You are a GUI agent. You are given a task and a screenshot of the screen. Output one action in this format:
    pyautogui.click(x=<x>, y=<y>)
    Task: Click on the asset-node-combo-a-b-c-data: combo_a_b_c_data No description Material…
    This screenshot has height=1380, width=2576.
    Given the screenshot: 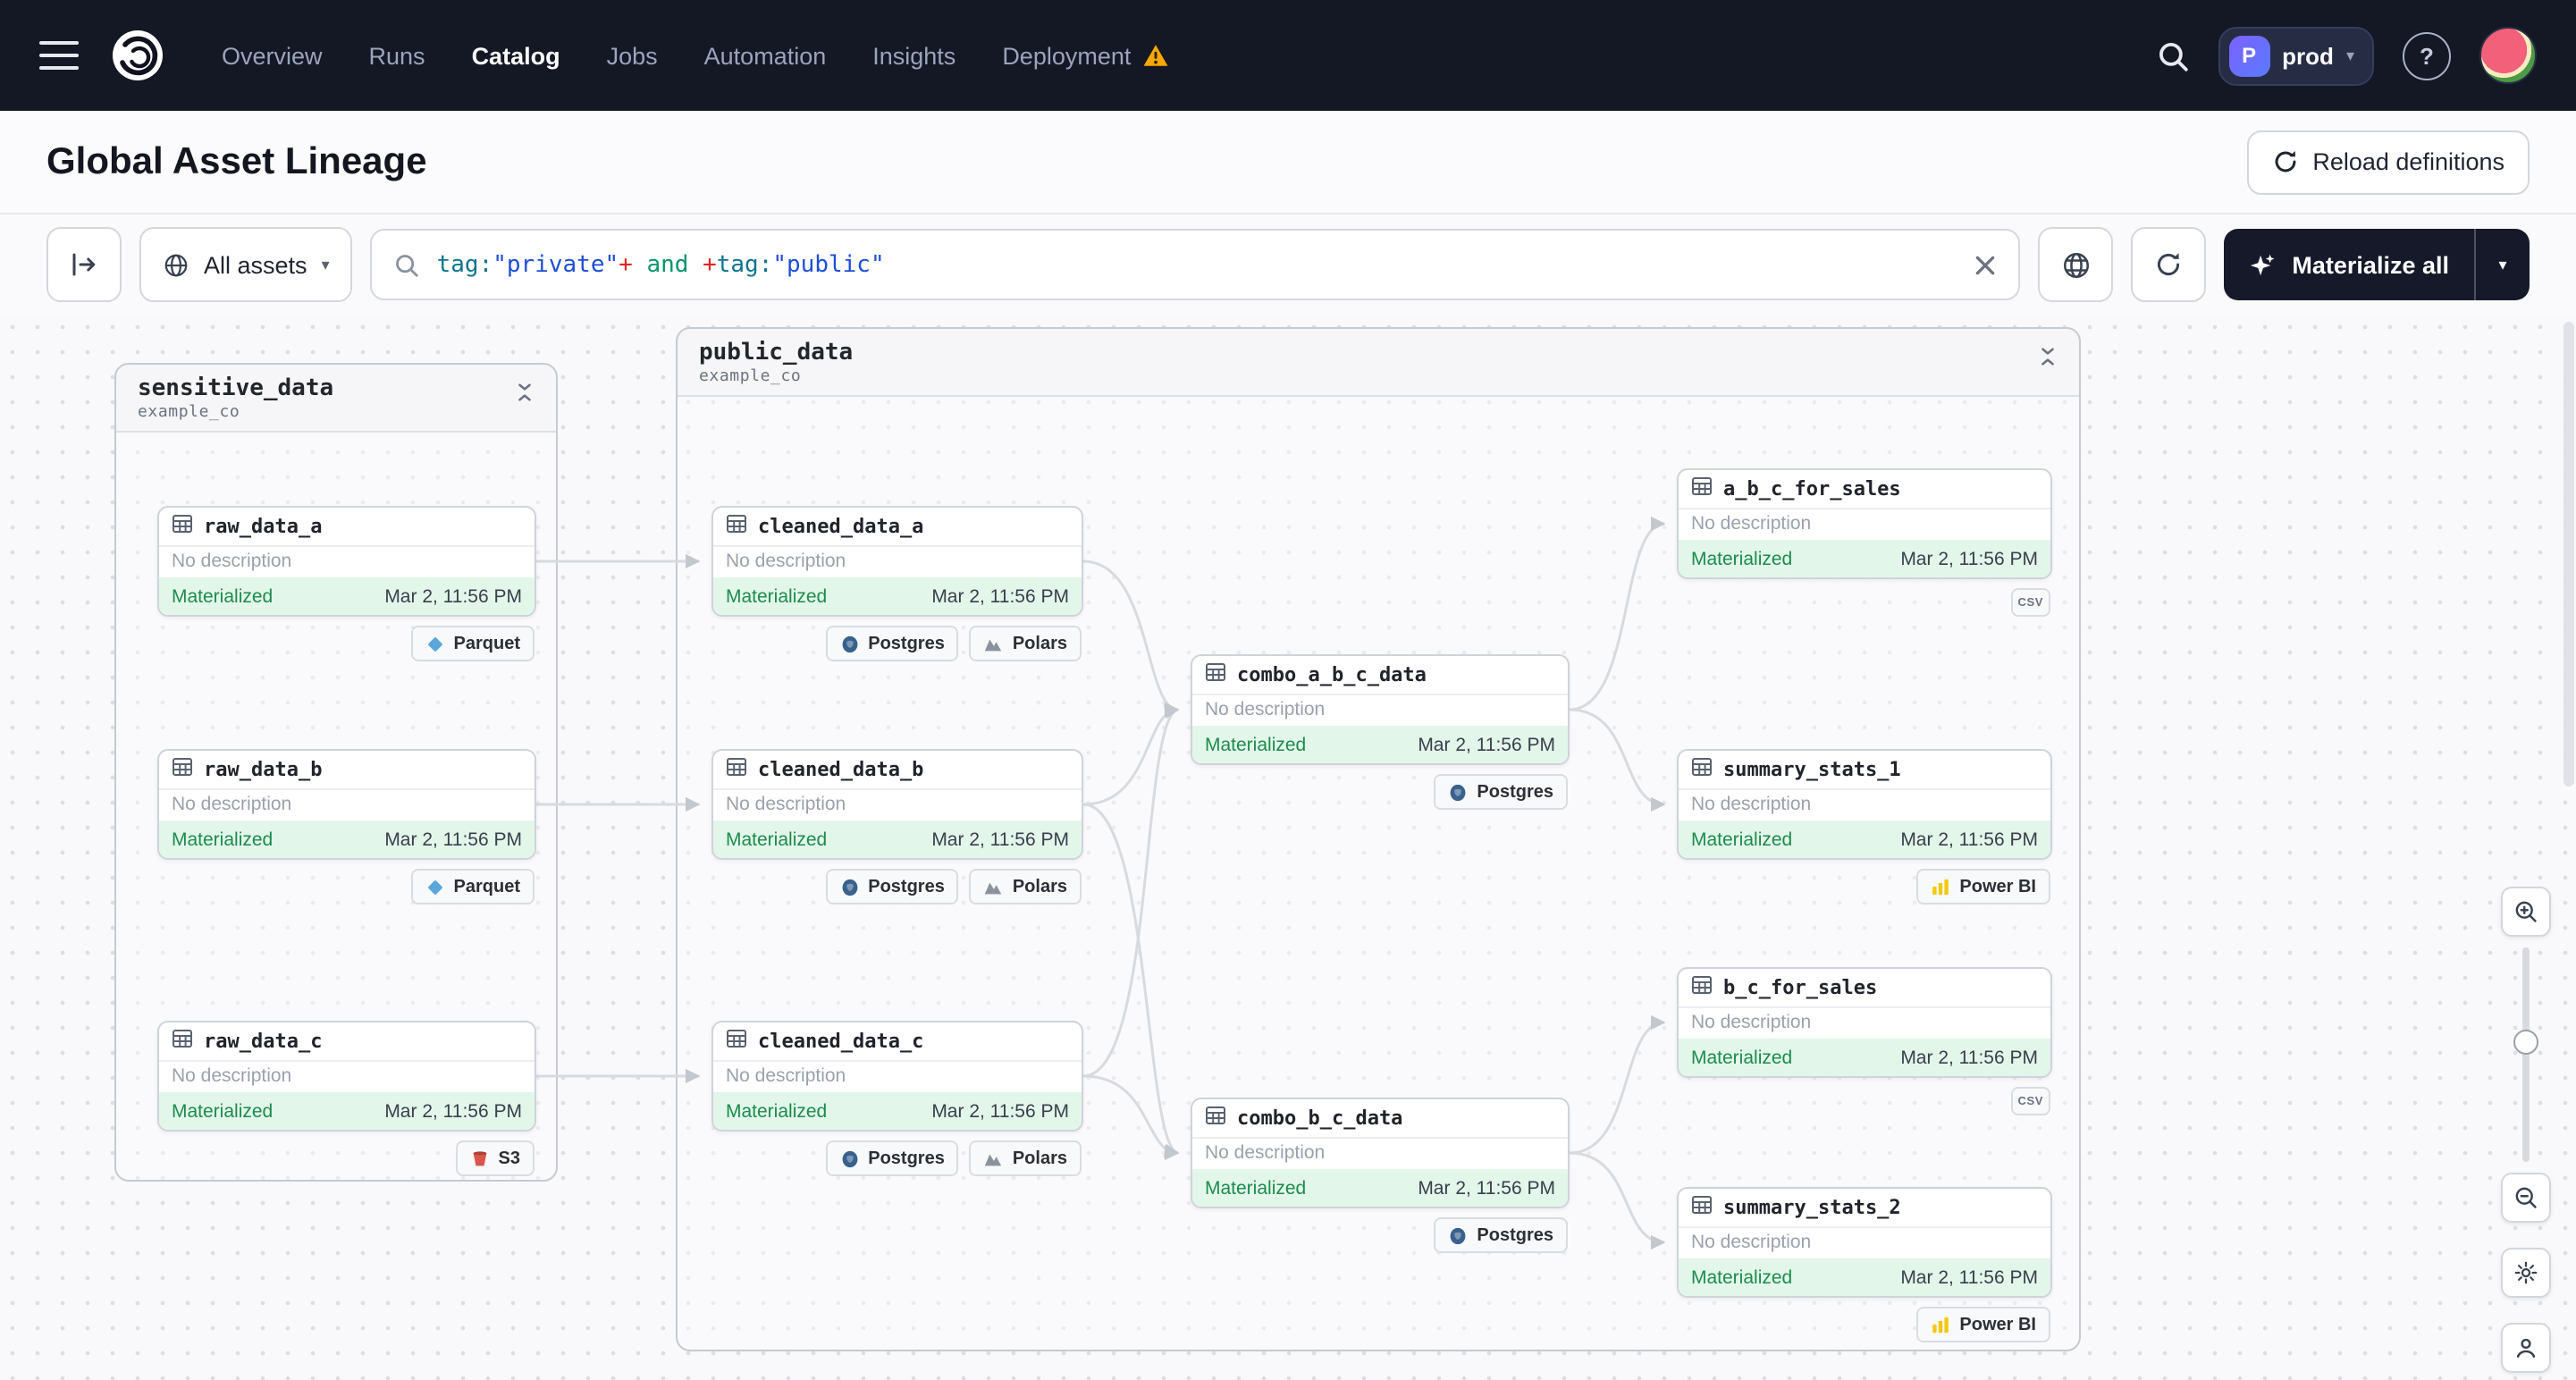 What is the action you would take?
    pyautogui.click(x=1381, y=732)
    